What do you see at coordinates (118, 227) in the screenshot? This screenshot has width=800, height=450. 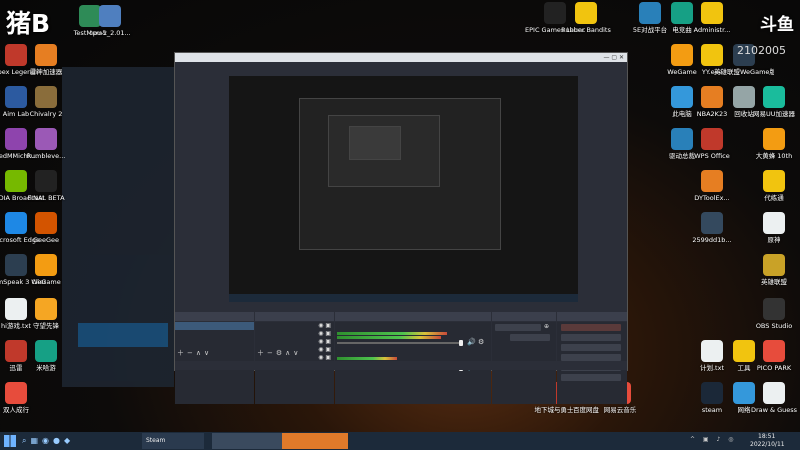 I see `background-app-window` at bounding box center [118, 227].